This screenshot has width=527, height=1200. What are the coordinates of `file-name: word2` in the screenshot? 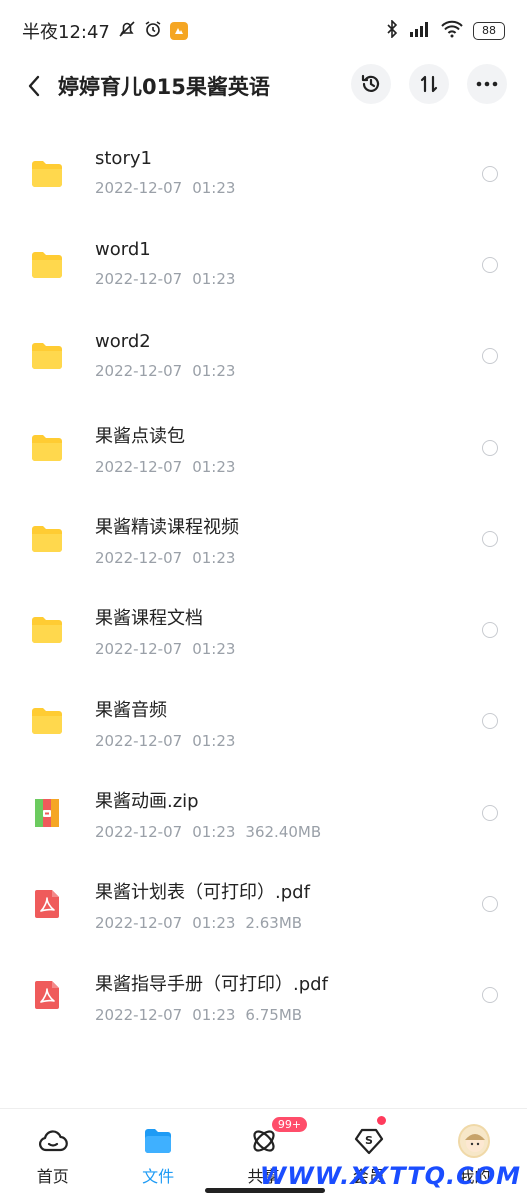 It's located at (123, 341).